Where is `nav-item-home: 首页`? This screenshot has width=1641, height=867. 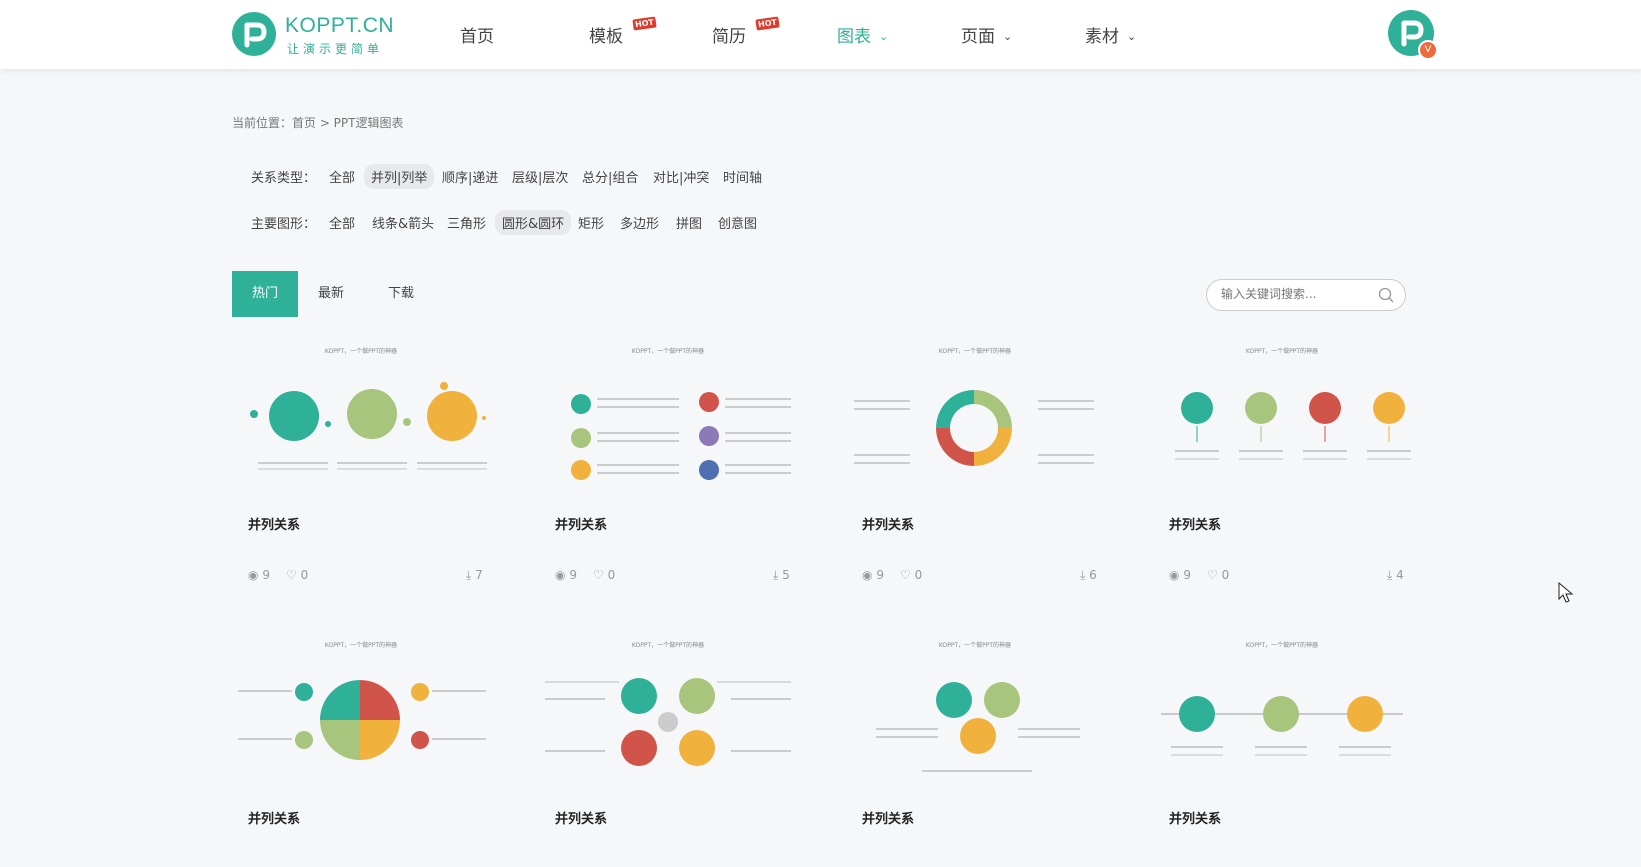 nav-item-home: 首页 is located at coordinates (477, 34).